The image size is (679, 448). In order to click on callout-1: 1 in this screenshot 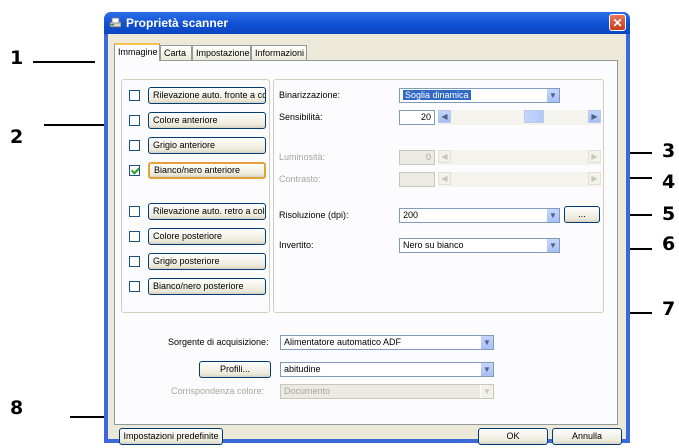, I will do `click(17, 58)`.